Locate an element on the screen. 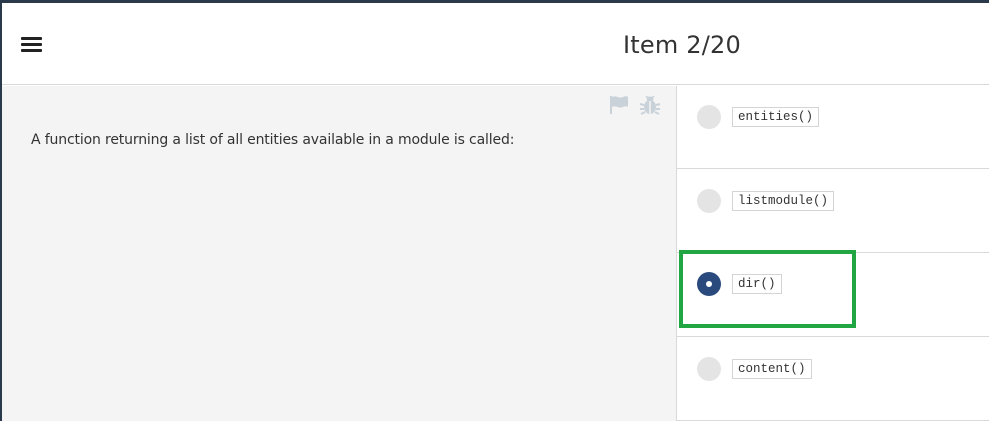 This screenshot has height=421, width=989. hamburger-menu-icon is located at coordinates (32, 45).